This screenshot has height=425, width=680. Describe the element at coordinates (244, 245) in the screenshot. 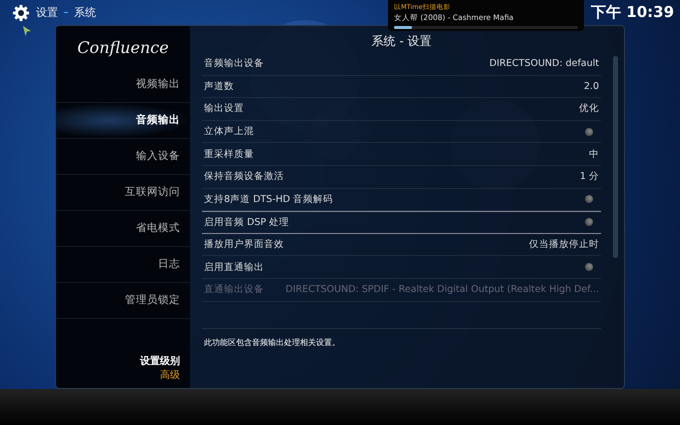

I see `setting-label: 播放用户界面音效` at that location.